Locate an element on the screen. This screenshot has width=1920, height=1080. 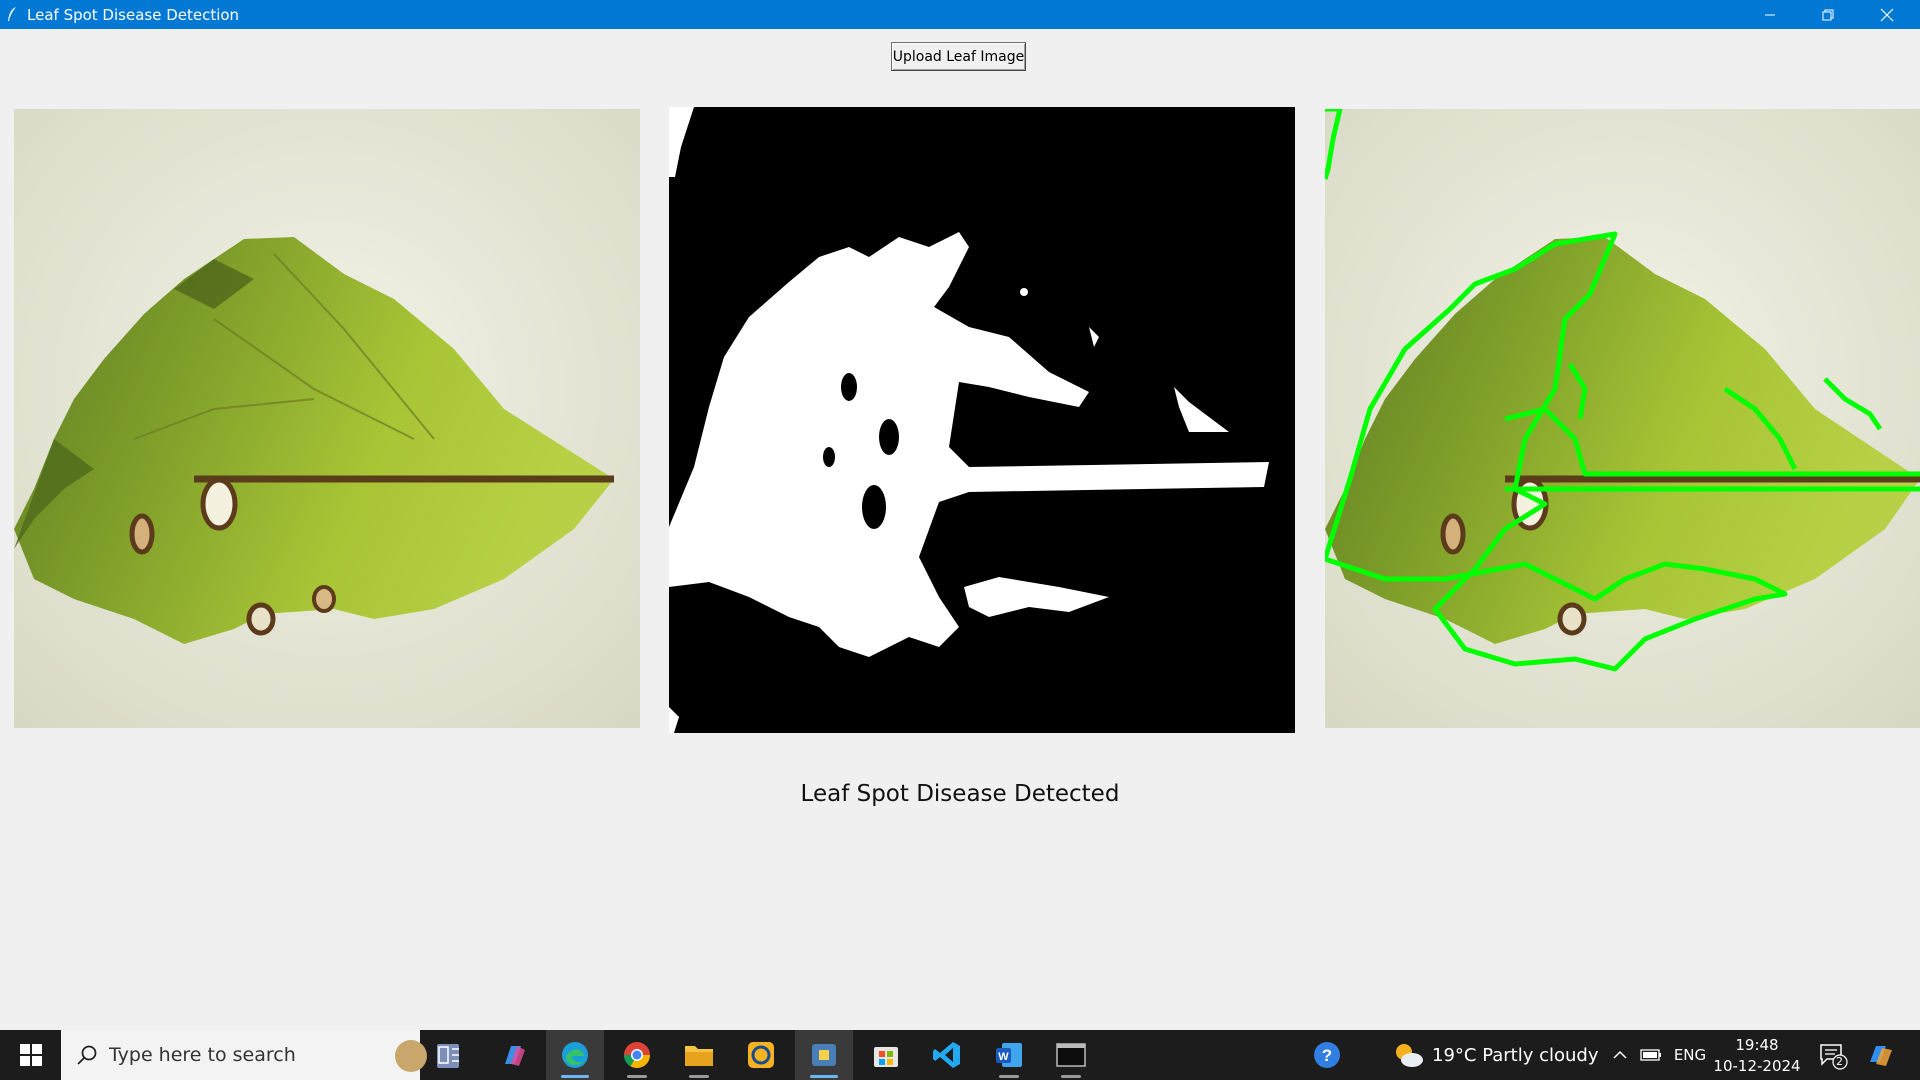
restore-icon is located at coordinates (1828, 14).